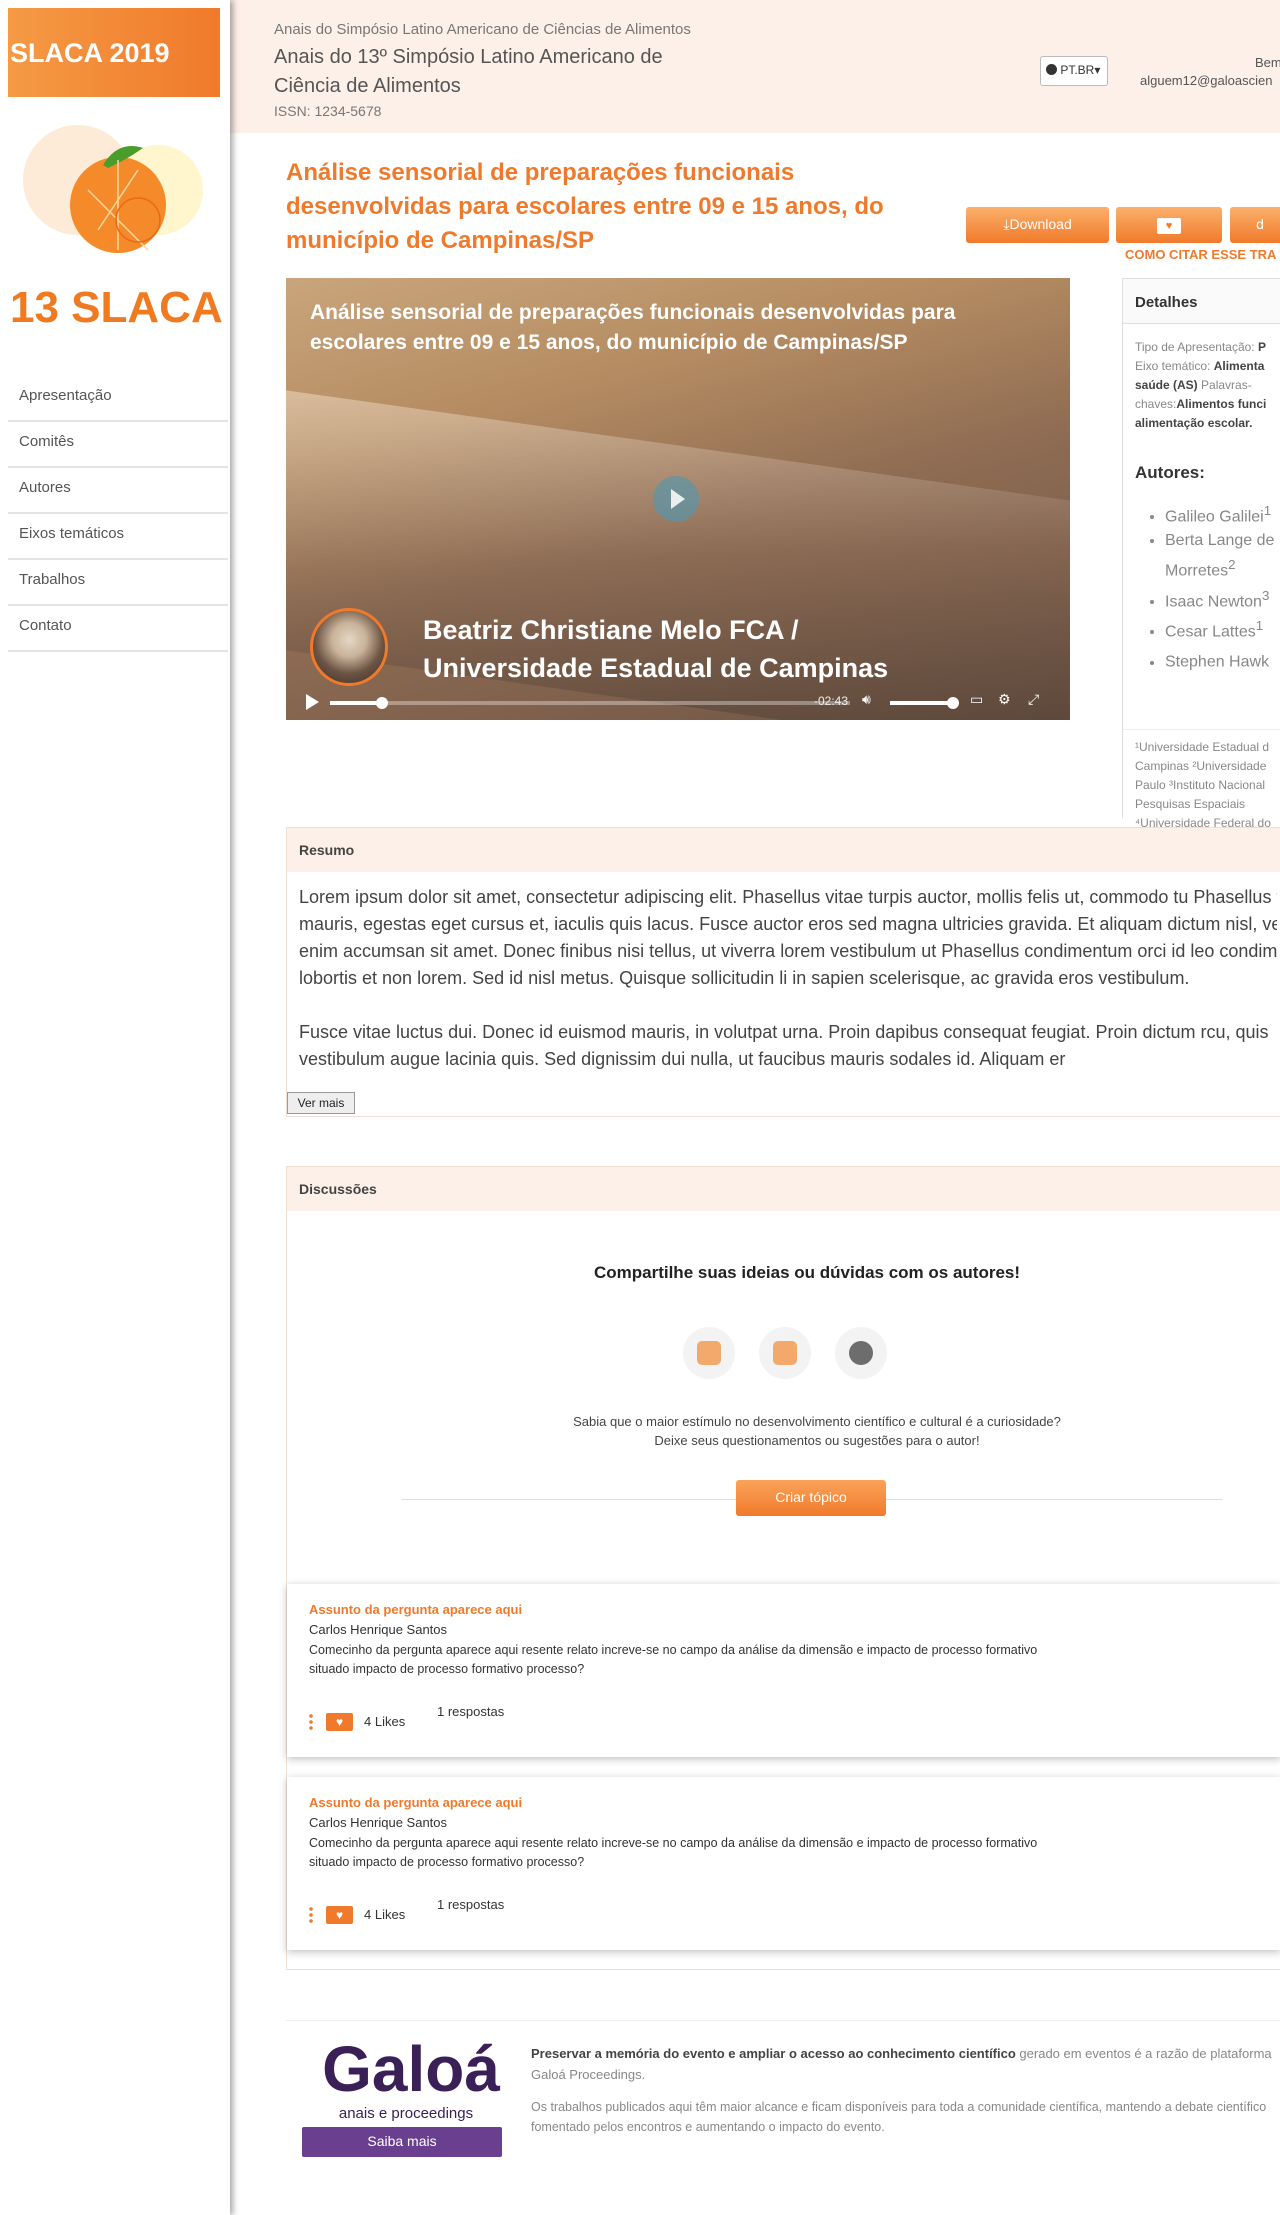  Describe the element at coordinates (783, 850) in the screenshot. I see `abstract-heading: Resumo` at that location.